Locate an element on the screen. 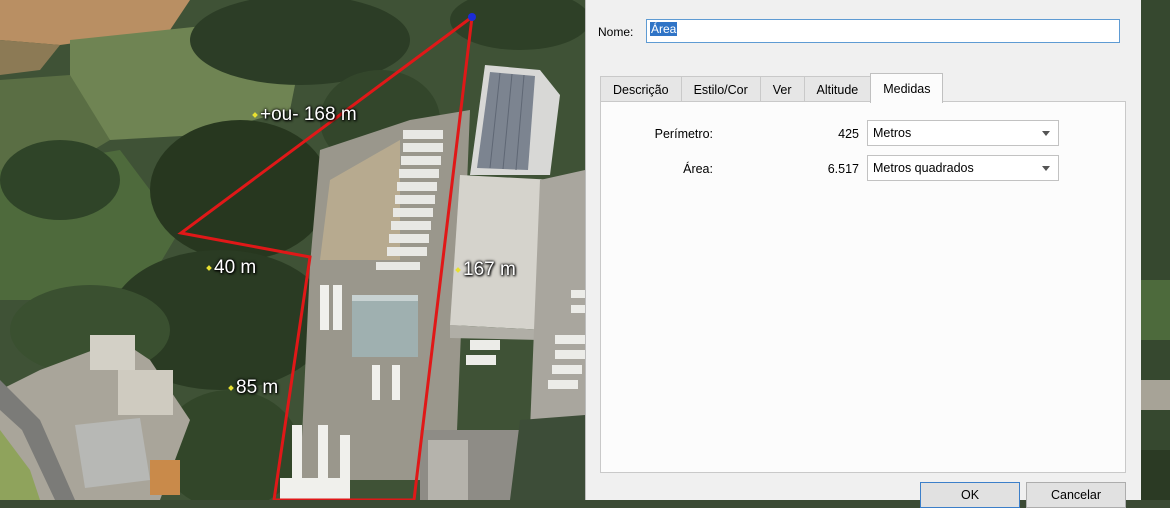 The image size is (1170, 508). area-unit-value: Metros quadrados is located at coordinates (923, 168).